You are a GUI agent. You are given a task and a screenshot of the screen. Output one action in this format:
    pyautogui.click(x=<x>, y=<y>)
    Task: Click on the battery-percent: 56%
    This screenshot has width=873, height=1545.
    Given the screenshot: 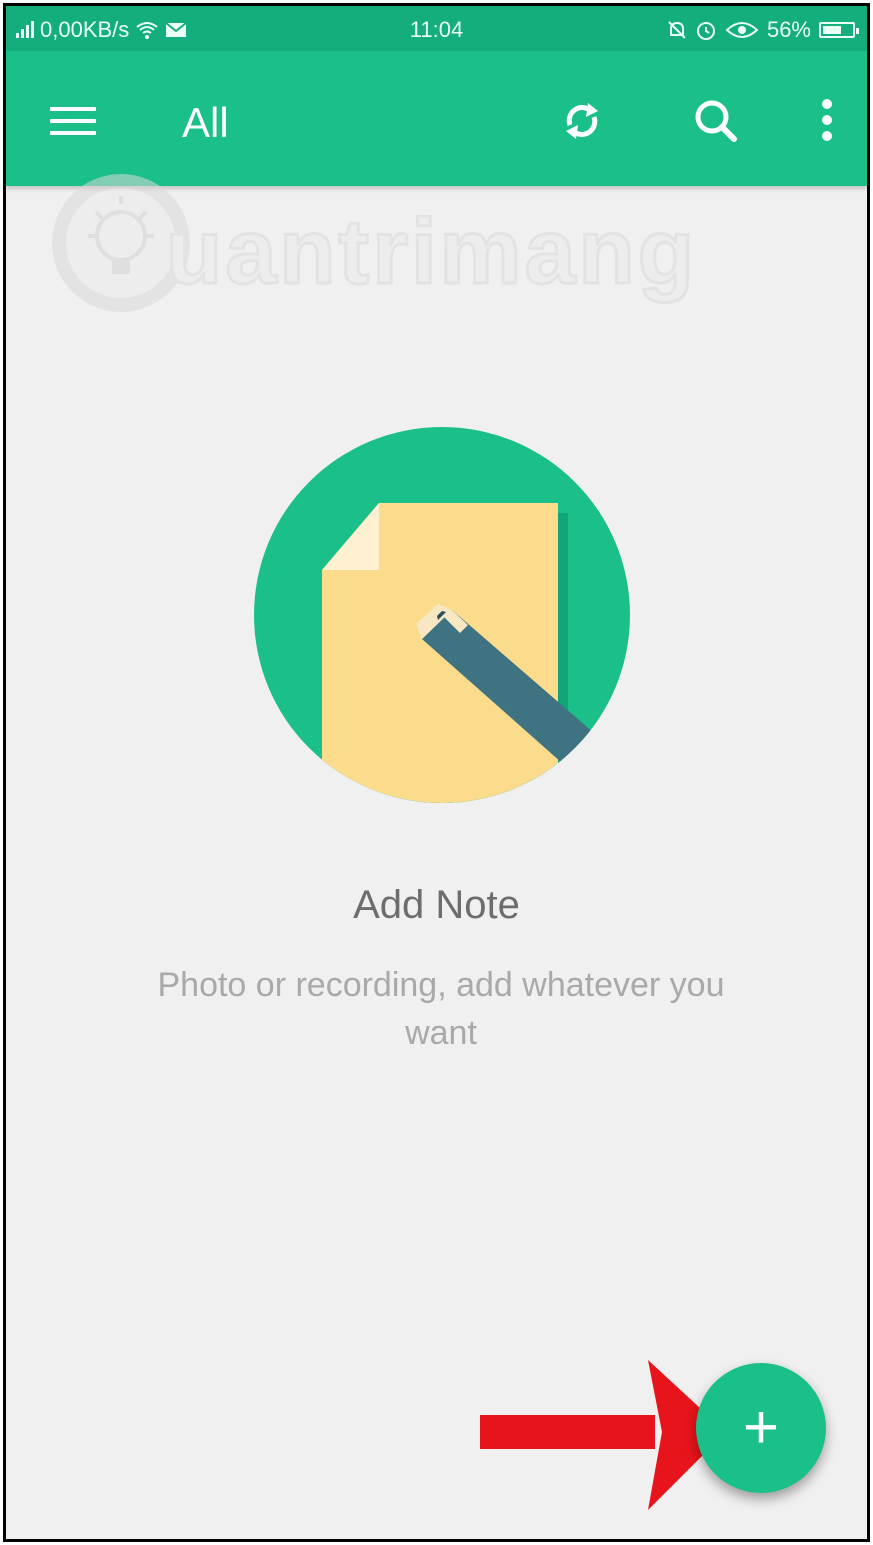 What is the action you would take?
    pyautogui.click(x=788, y=29)
    